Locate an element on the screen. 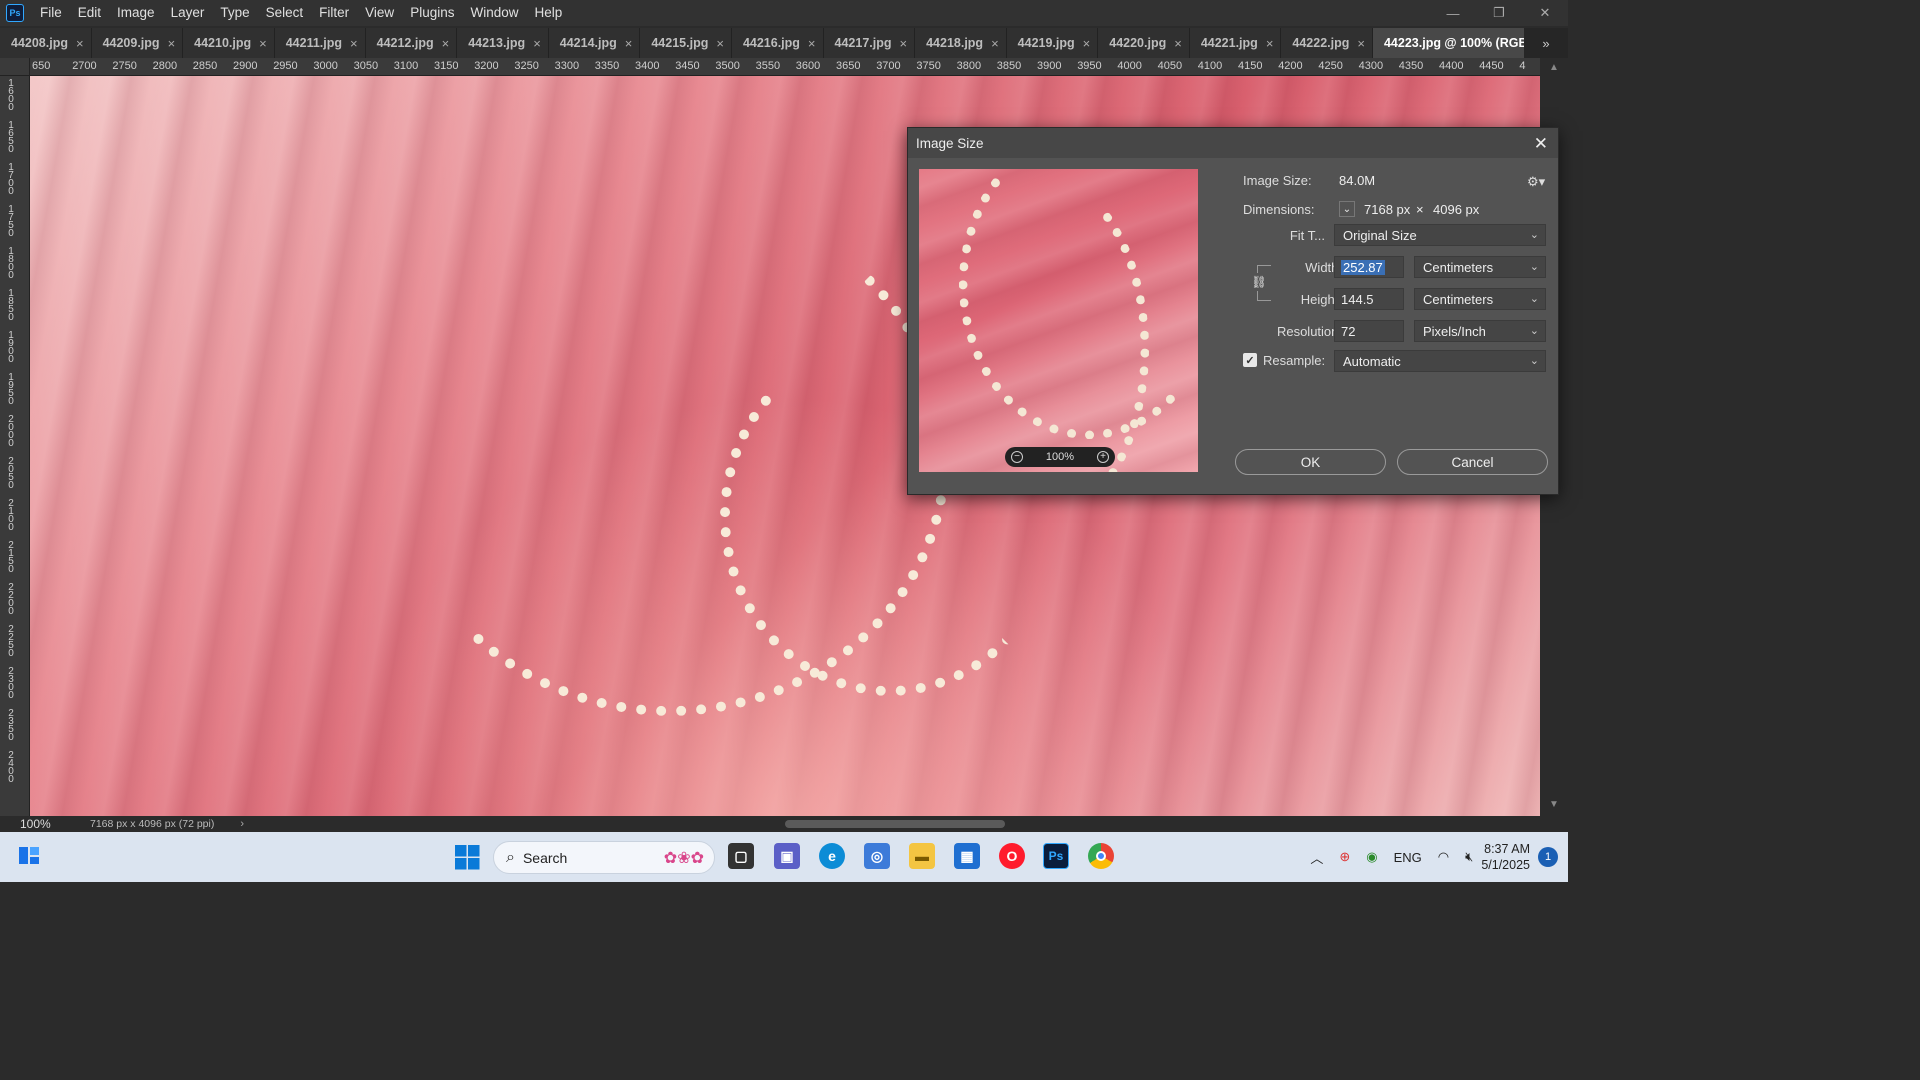  document-tab: 44221.jpg × is located at coordinates (1235, 43).